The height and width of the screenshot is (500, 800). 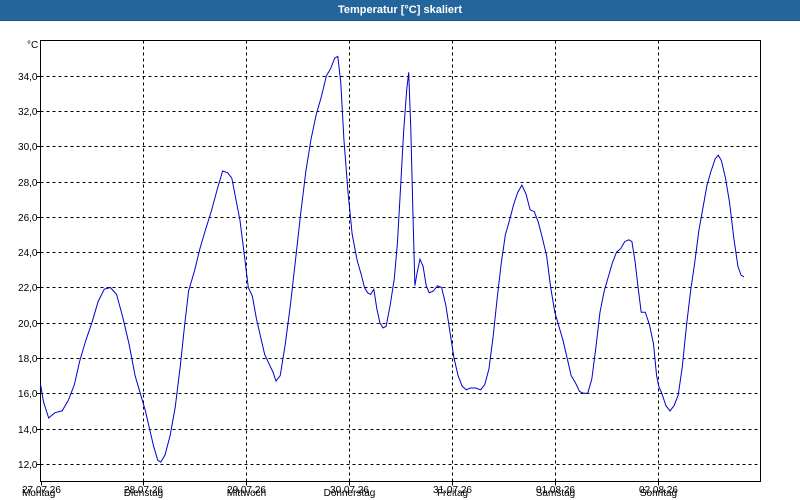 What do you see at coordinates (28, 112) in the screenshot?
I see `y-tick-label: 32,0` at bounding box center [28, 112].